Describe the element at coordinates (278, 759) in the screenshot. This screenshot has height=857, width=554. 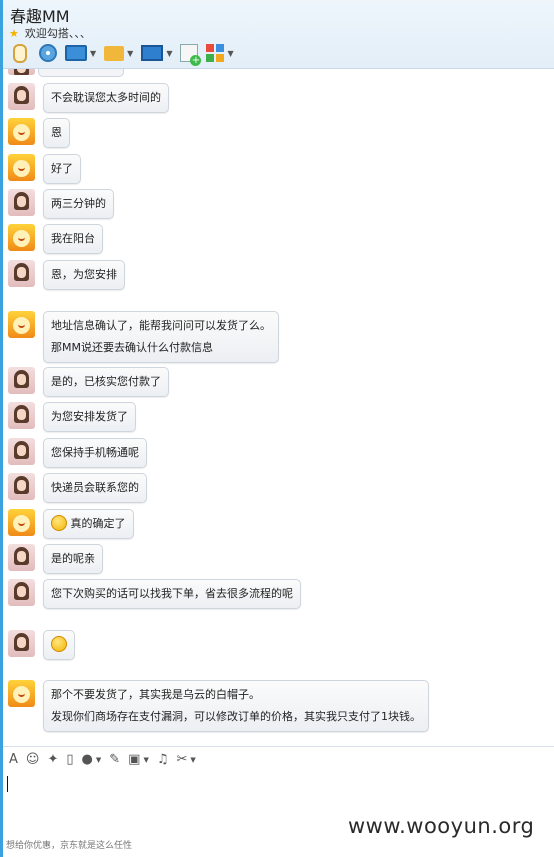
I see `input-toolbar: A ☺ ✦ ▯ ● ▼ ✎ ▣ ▼ ♫ ✂ ▼` at that location.